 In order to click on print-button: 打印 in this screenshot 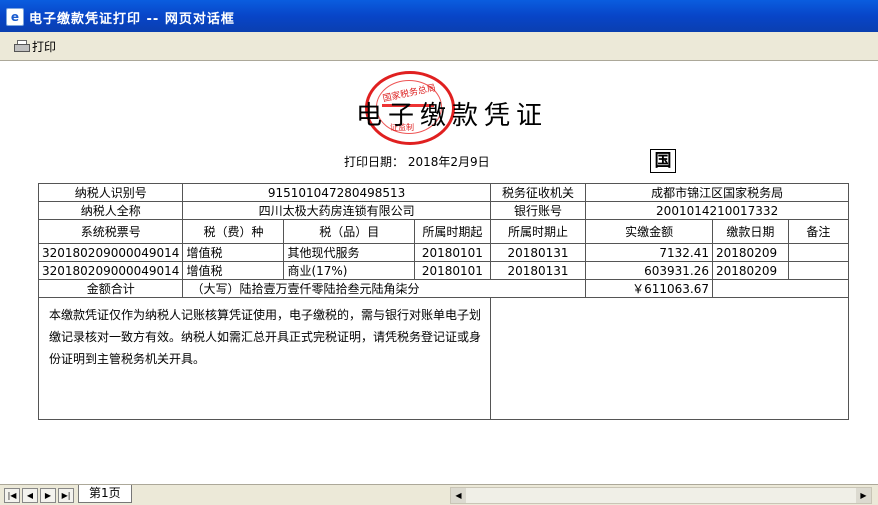, I will do `click(35, 46)`.